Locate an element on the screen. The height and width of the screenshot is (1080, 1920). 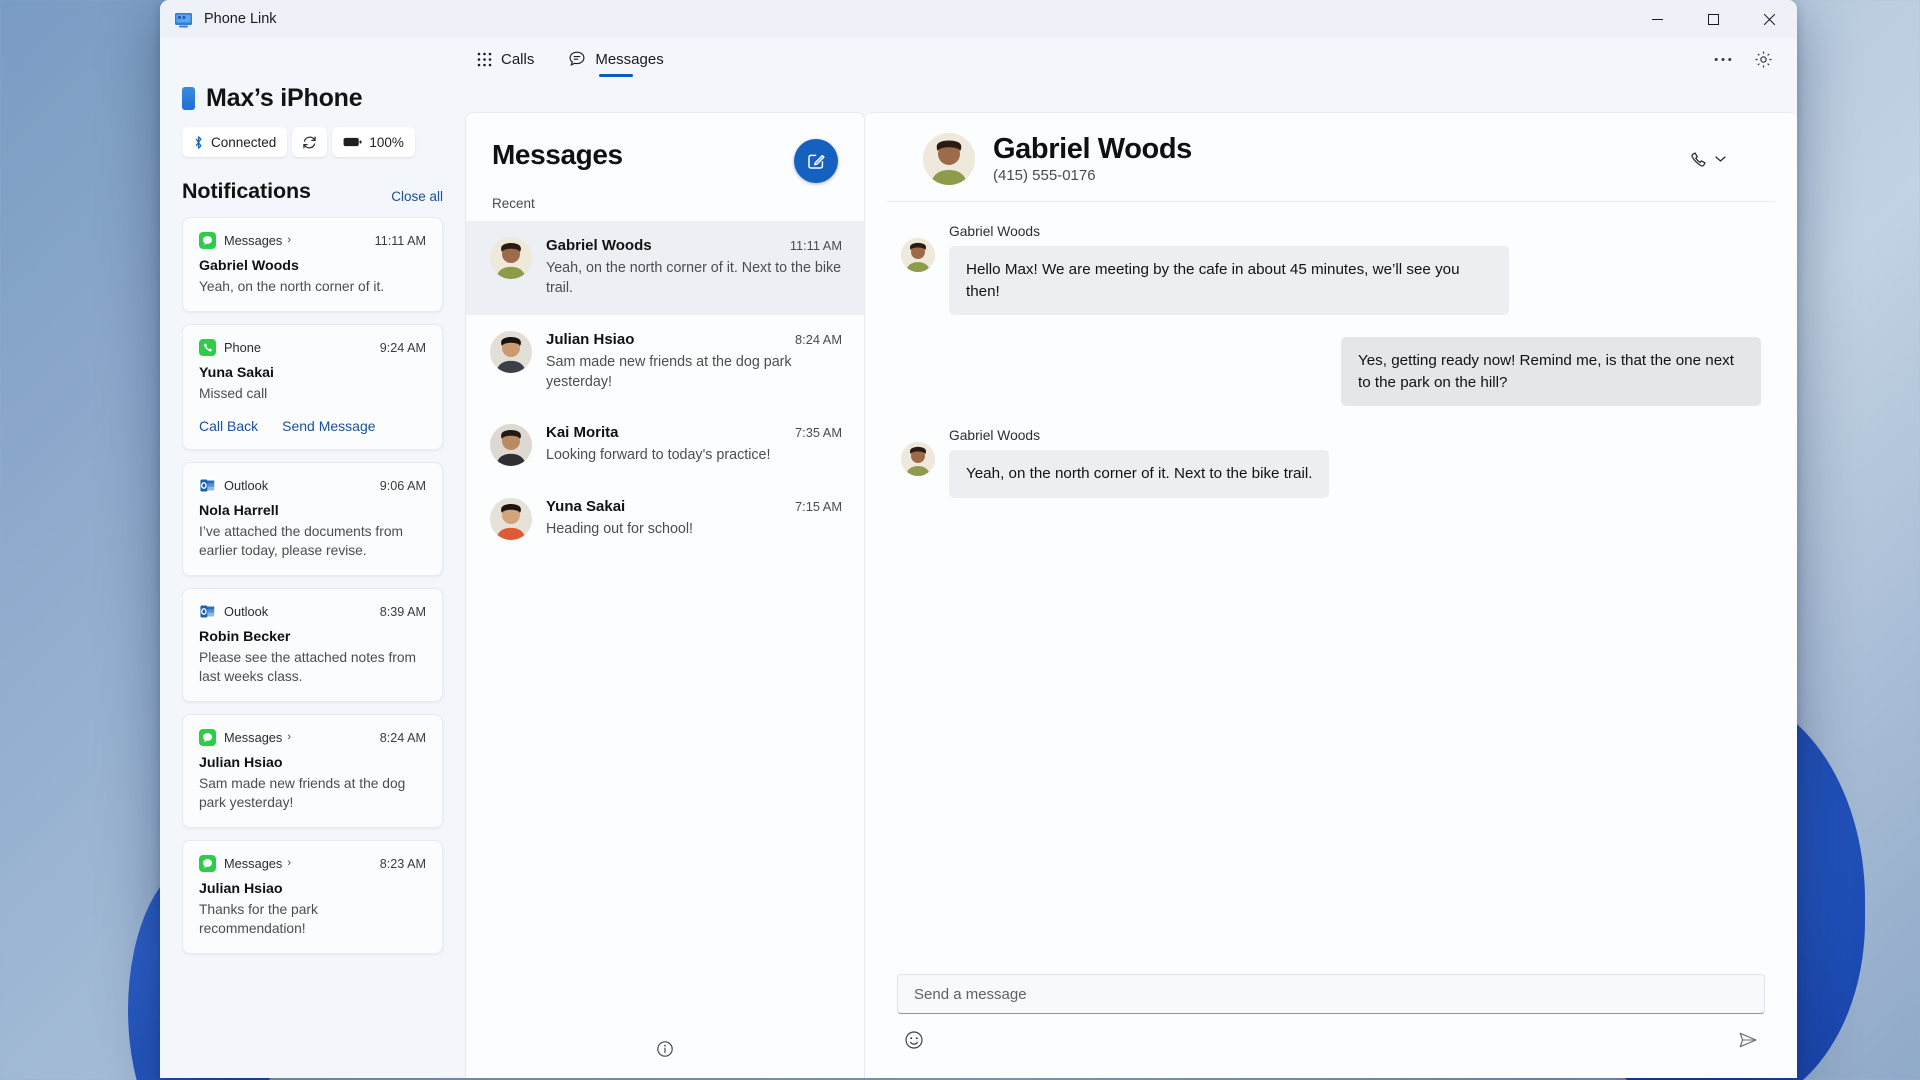
conversation-contact-name: Kai Morita is located at coordinates (582, 433).